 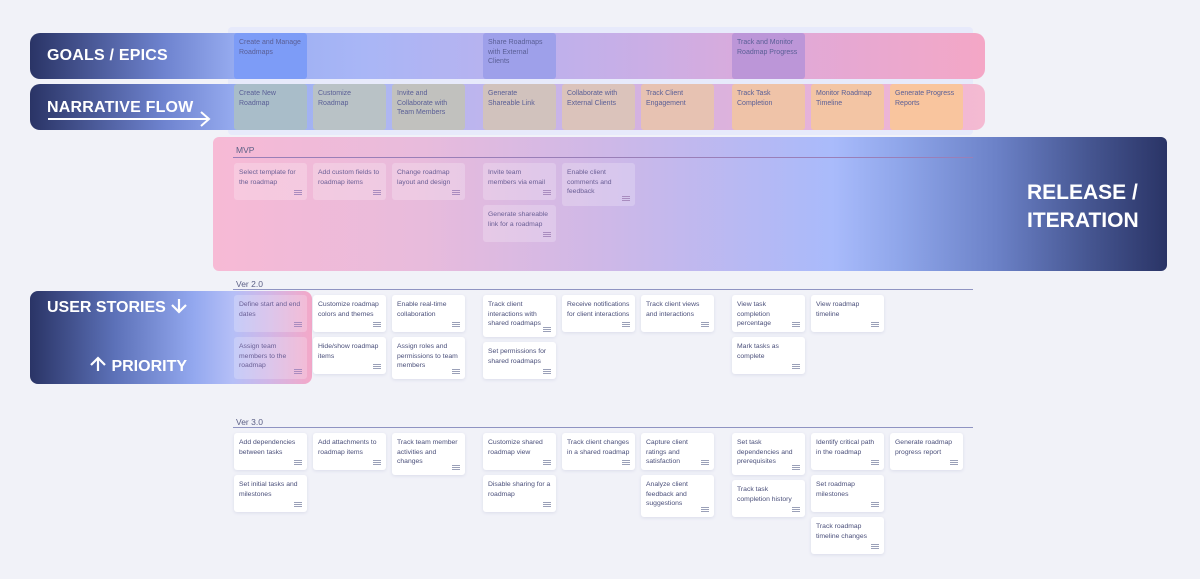 I want to click on story-card: Select template for the roadmap, so click(x=270, y=181).